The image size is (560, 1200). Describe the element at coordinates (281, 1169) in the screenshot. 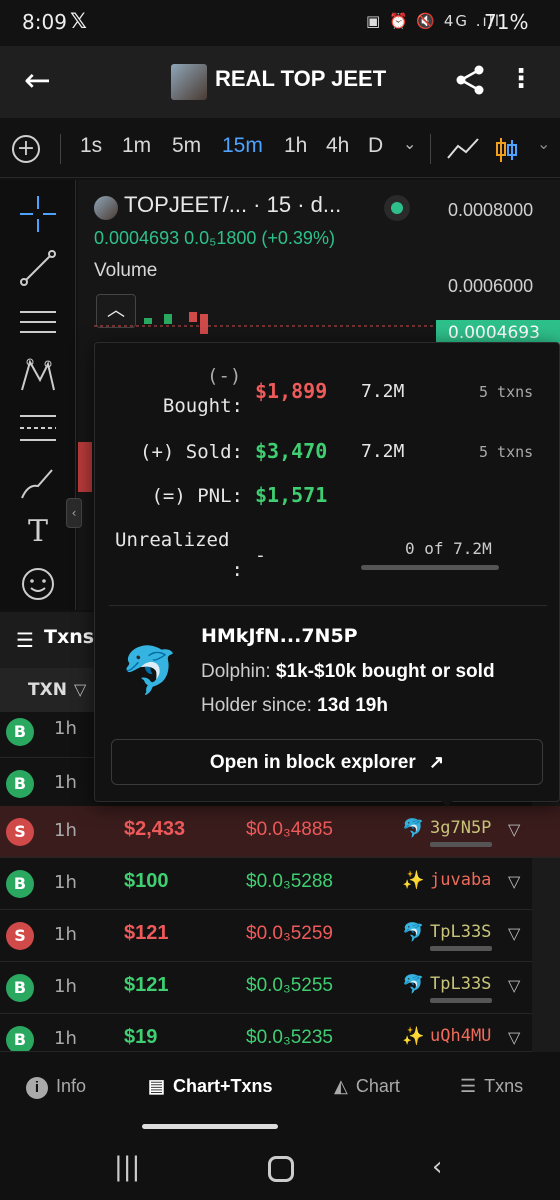

I see `home-icon` at that location.